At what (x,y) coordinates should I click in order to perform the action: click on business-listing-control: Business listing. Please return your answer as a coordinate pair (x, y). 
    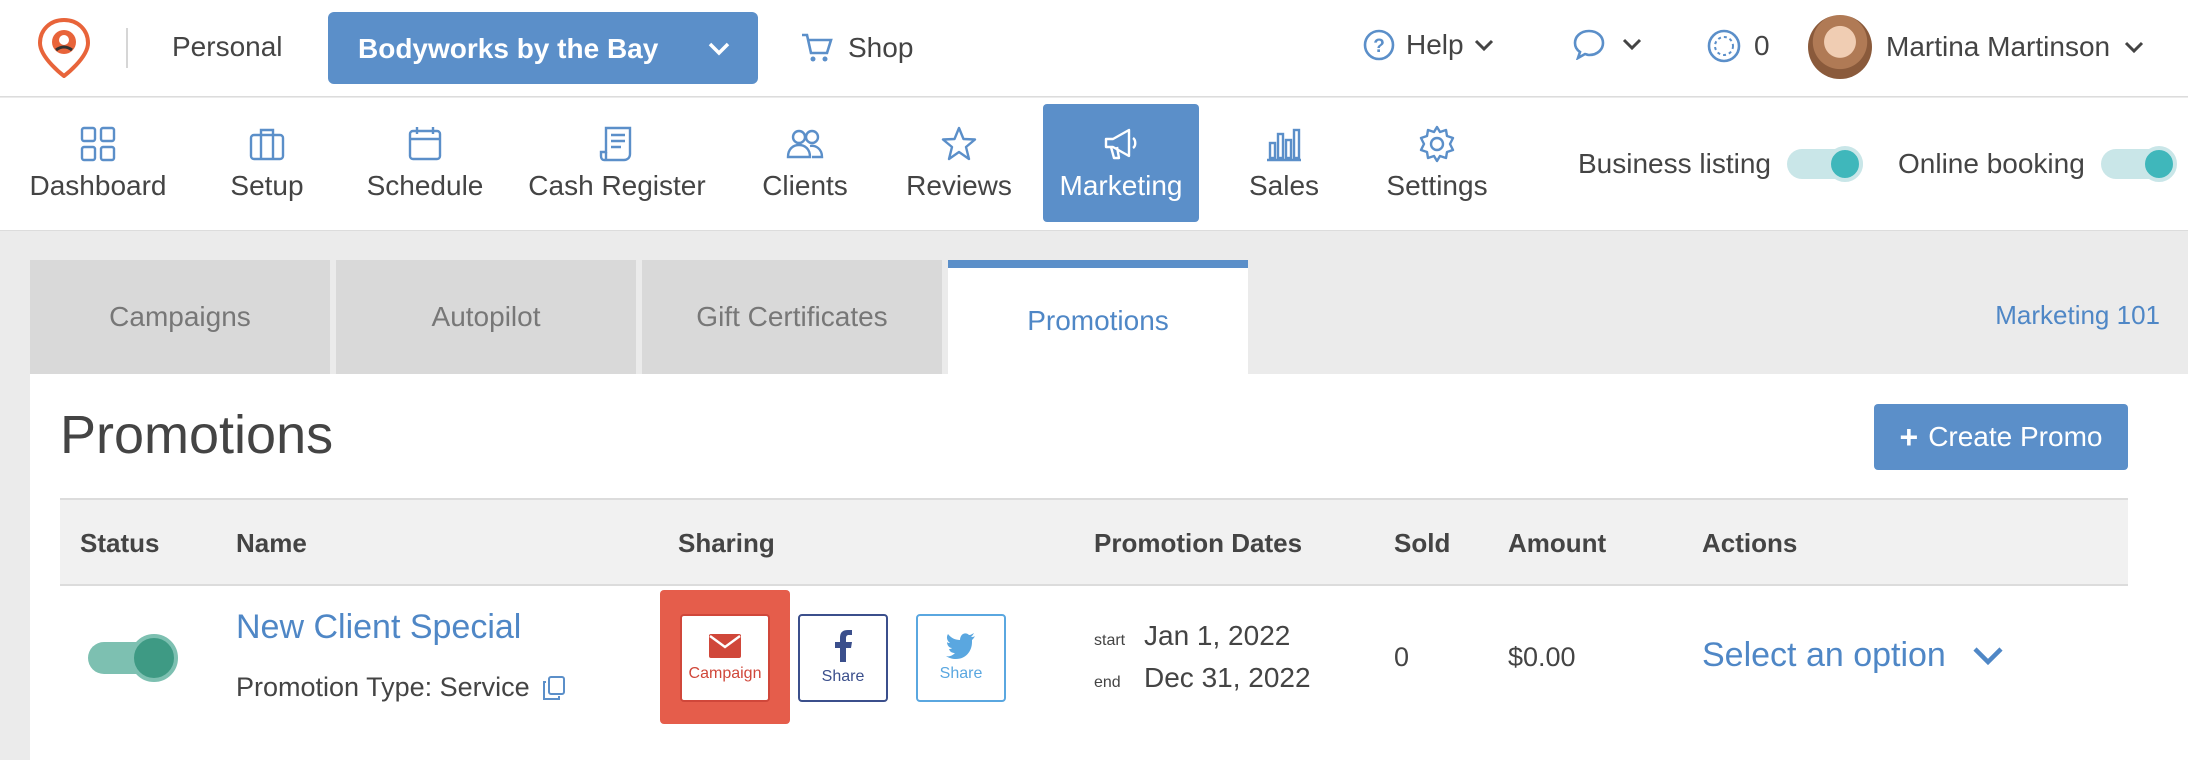
    Looking at the image, I should click on (1720, 164).